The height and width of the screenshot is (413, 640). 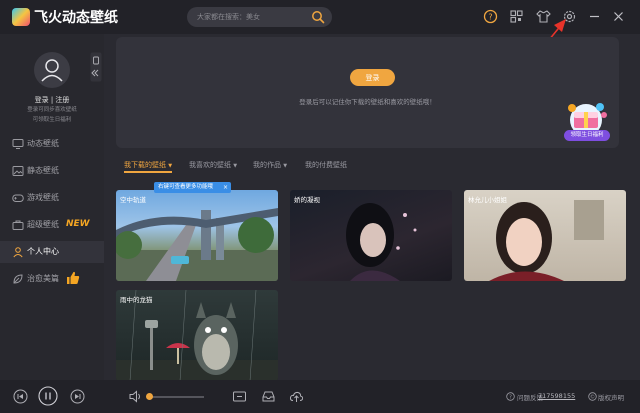 I want to click on login-register-link: 登录 | 注册, so click(x=52, y=100).